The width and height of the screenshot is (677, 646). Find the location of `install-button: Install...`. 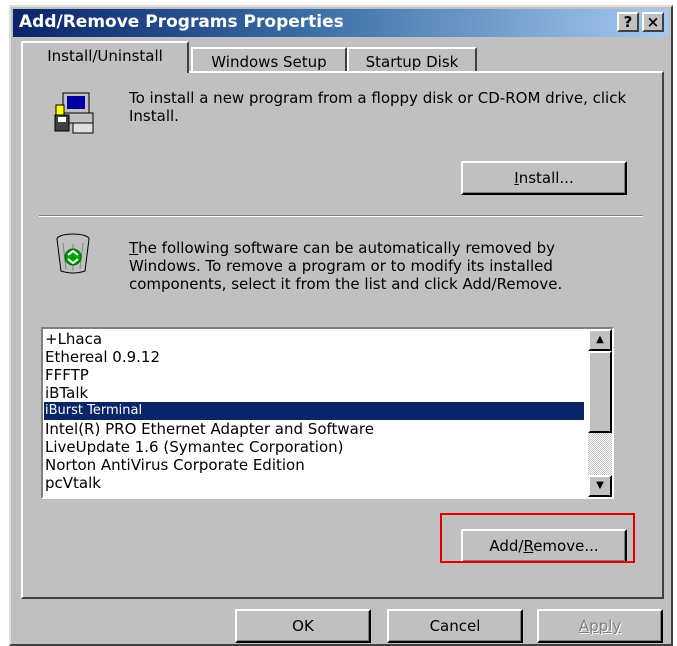

install-button: Install... is located at coordinates (544, 178).